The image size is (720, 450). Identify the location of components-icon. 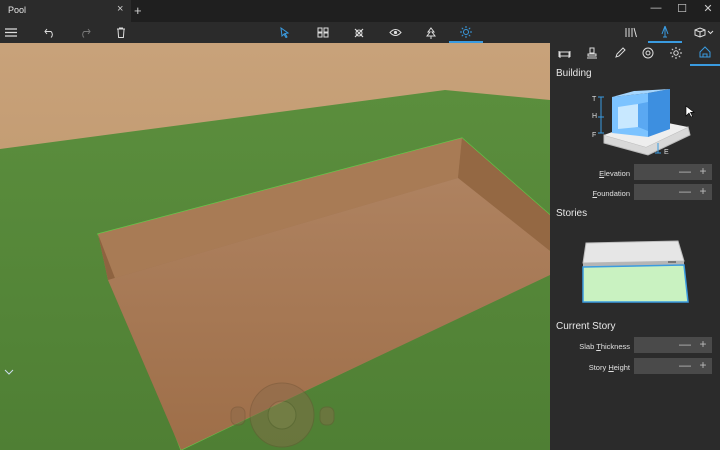
(323, 32).